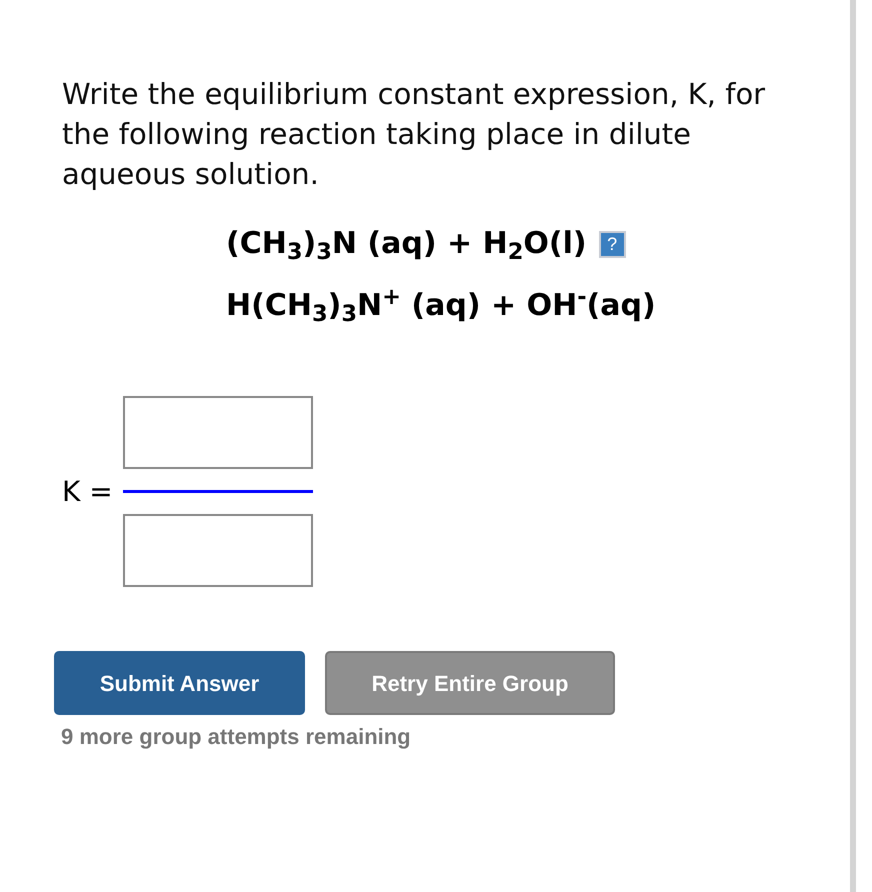 The height and width of the screenshot is (892, 872). I want to click on equation-reactants: (CH$_{3}$)$_{3}$N (aq) + H$_{2}$O(l), so click(406, 244).